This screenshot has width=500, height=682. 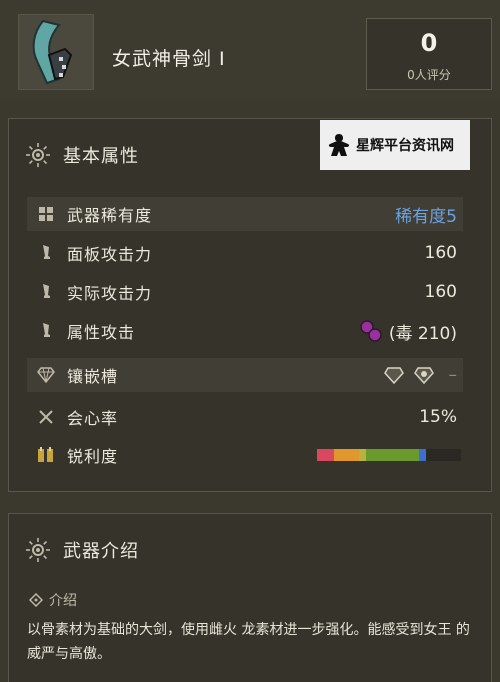 What do you see at coordinates (422, 333) in the screenshot?
I see `element-attack-value: (毒 210)` at bounding box center [422, 333].